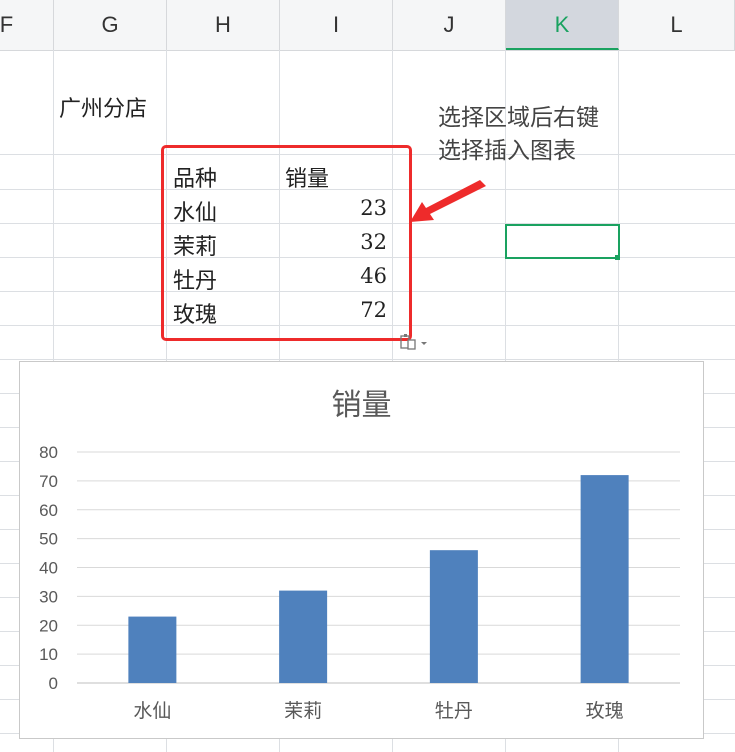 The image size is (735, 752). Describe the element at coordinates (48, 625) in the screenshot. I see `y-tick-label: 20` at that location.